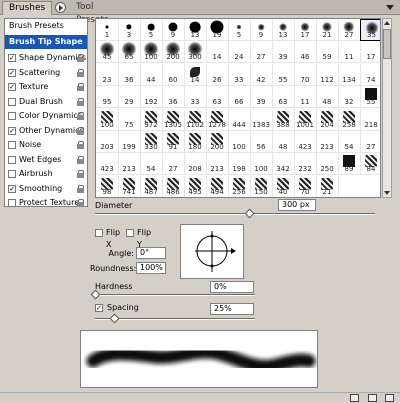  Describe the element at coordinates (46, 73) in the screenshot. I see `setting-scattering: ✓ Scattering` at that location.